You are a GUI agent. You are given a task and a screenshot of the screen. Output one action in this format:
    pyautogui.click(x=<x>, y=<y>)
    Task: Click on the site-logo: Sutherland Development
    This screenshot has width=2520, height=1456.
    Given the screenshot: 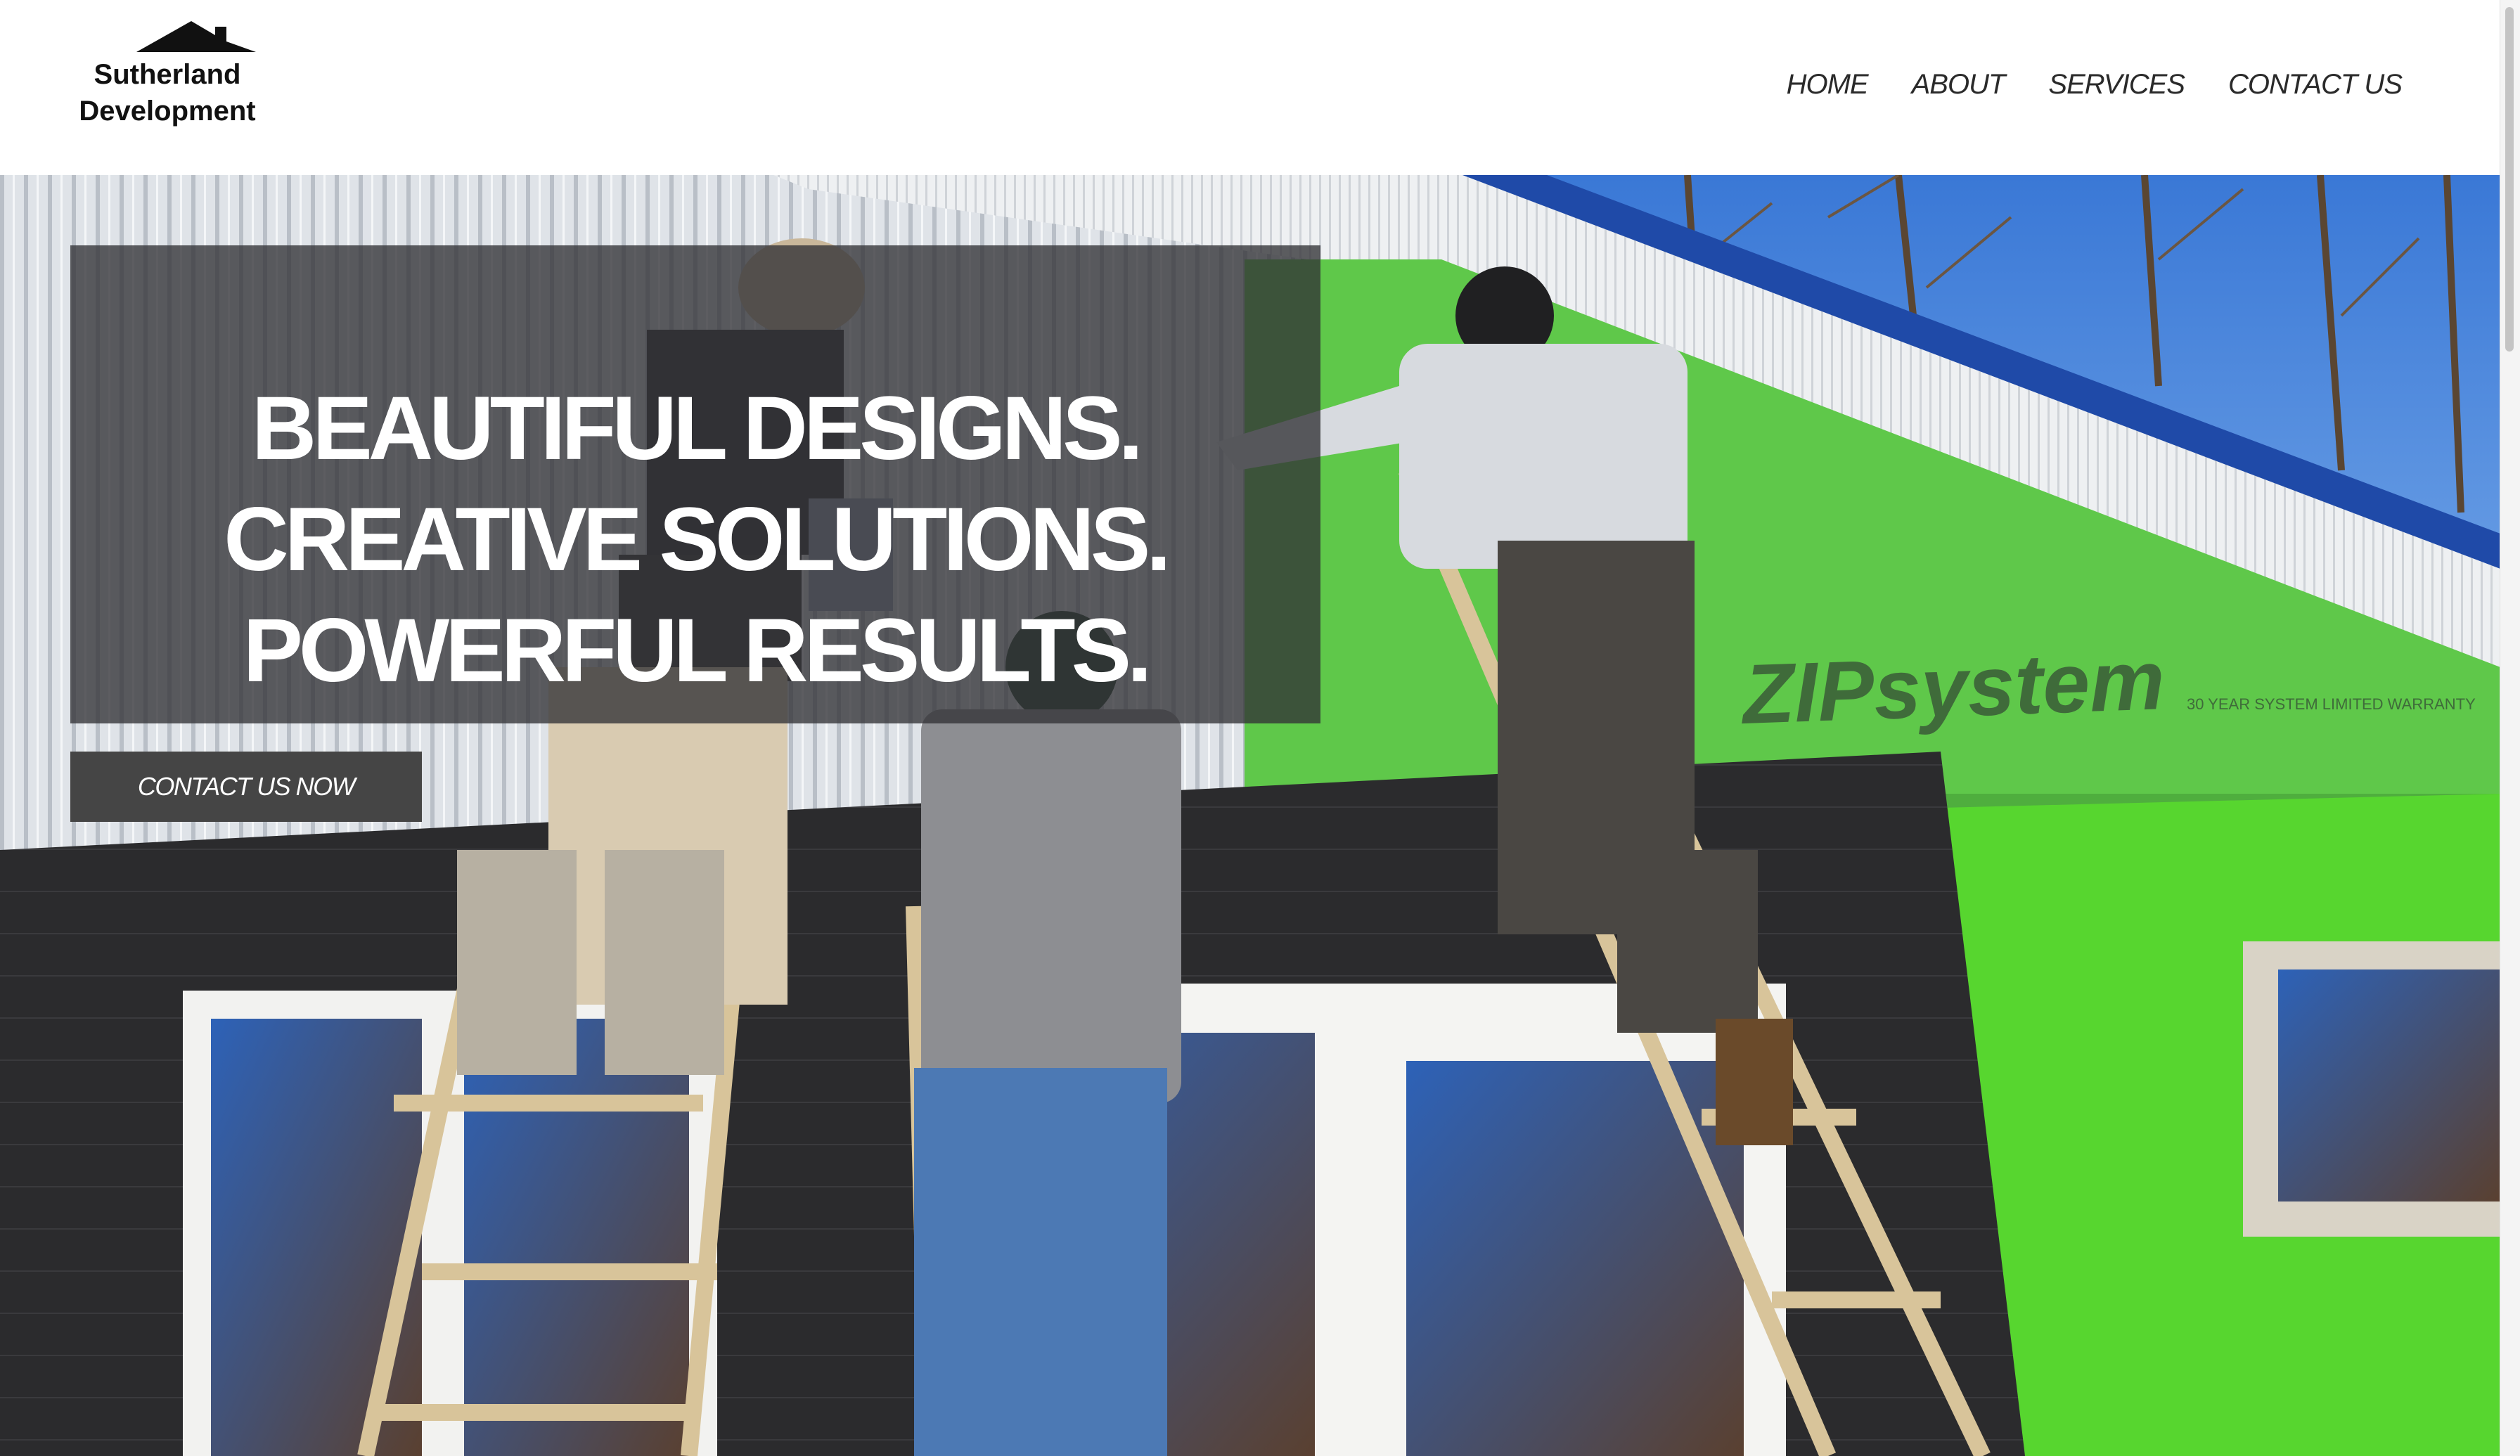 What is the action you would take?
    pyautogui.click(x=167, y=79)
    